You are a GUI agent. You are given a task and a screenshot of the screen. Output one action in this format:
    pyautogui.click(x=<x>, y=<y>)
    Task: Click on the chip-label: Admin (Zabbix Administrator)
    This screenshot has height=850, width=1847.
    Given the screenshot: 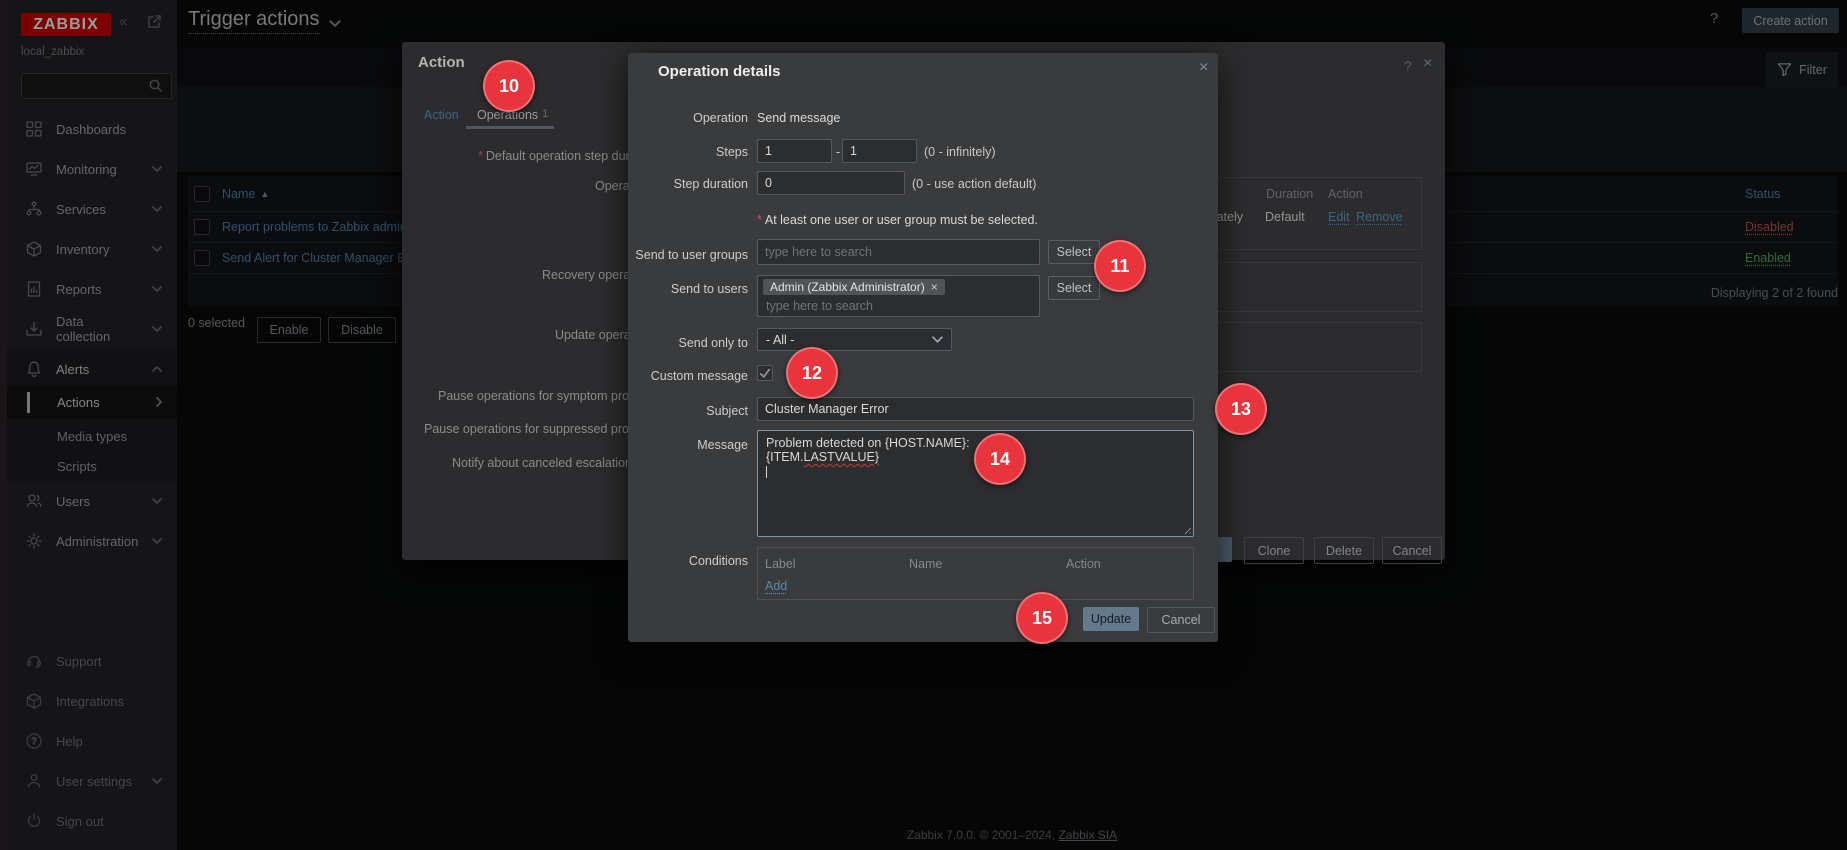 What is the action you would take?
    pyautogui.click(x=847, y=287)
    